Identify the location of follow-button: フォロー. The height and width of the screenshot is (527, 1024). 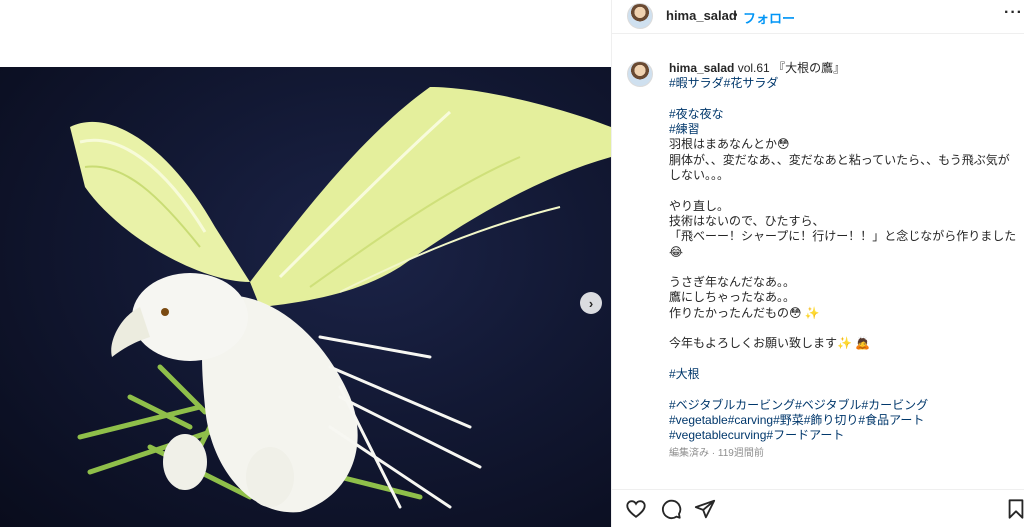
(769, 17).